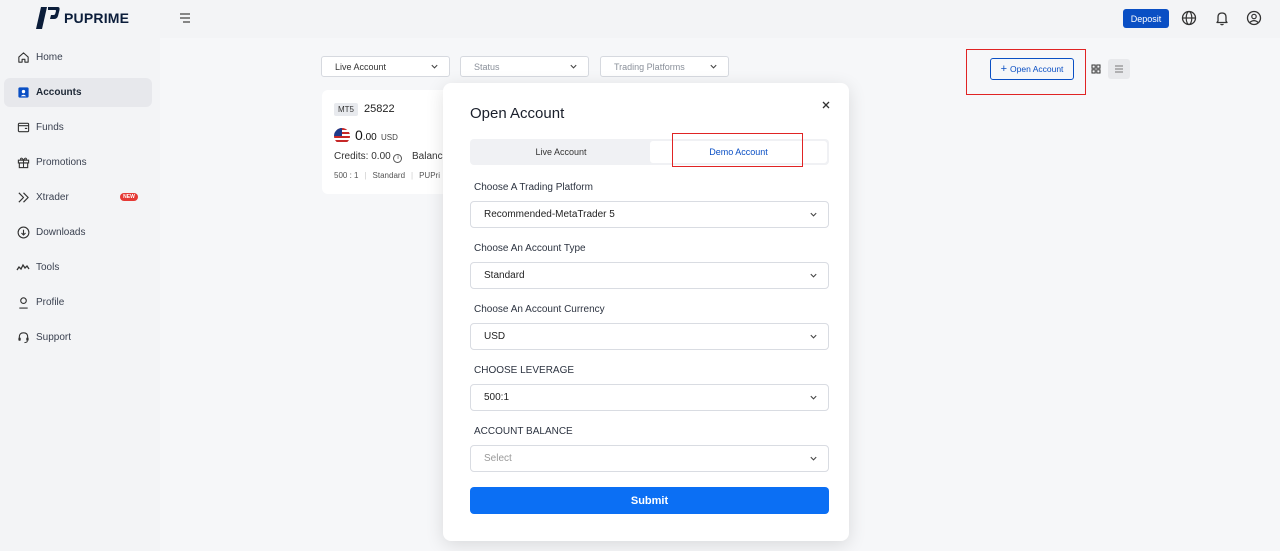 This screenshot has height=551, width=1280. Describe the element at coordinates (523, 431) in the screenshot. I see `account-balance-label: ACCOUNT BALANCE` at that location.